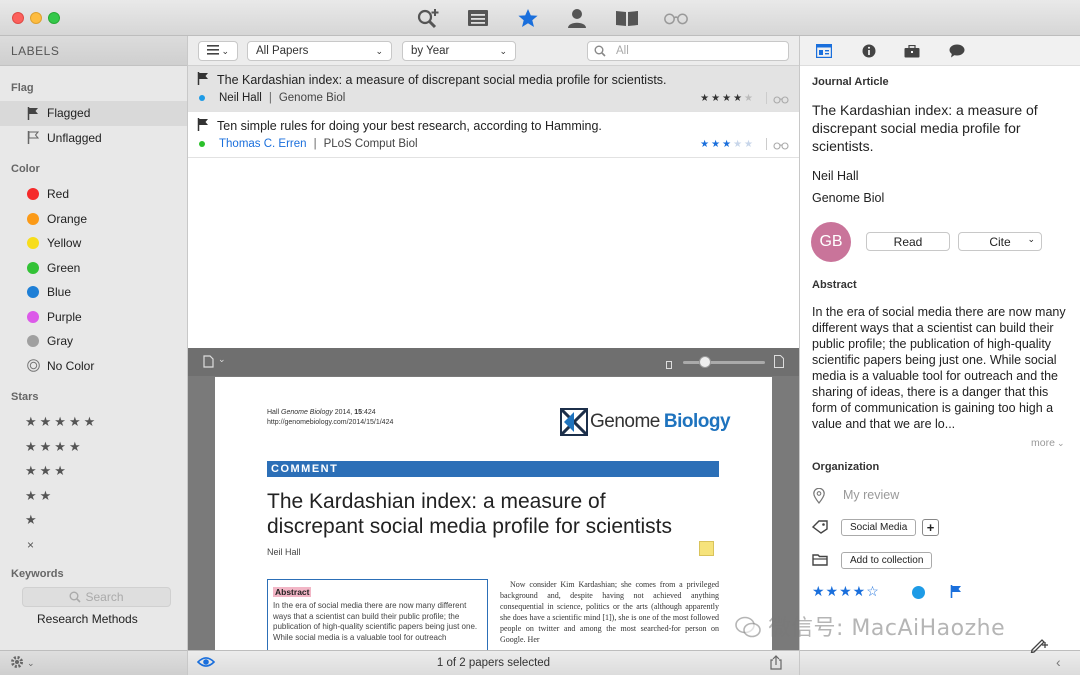 The height and width of the screenshot is (675, 1080). Describe the element at coordinates (956, 593) in the screenshot. I see `flag-icon` at that location.